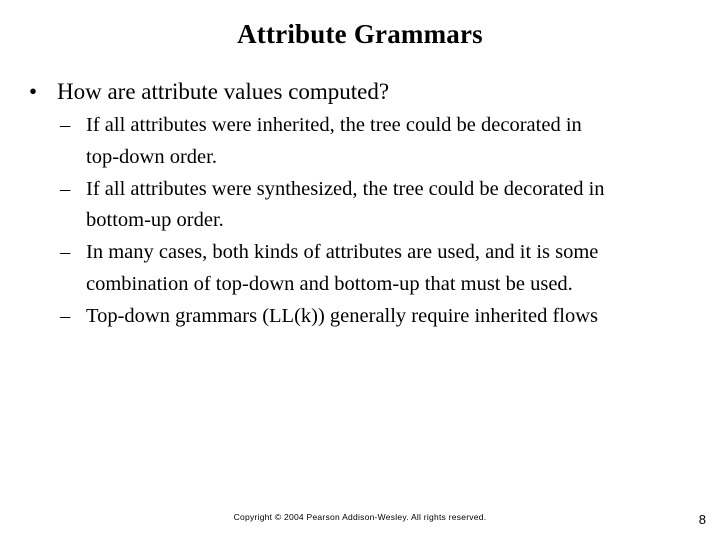 Image resolution: width=720 pixels, height=540 pixels. I want to click on sub-bullet-line: top-down order., so click(151, 156).